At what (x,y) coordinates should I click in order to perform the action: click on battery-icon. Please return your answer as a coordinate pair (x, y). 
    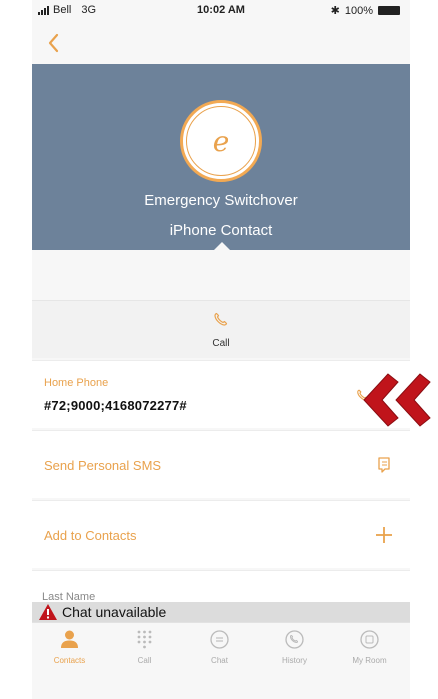
    Looking at the image, I should click on (389, 10).